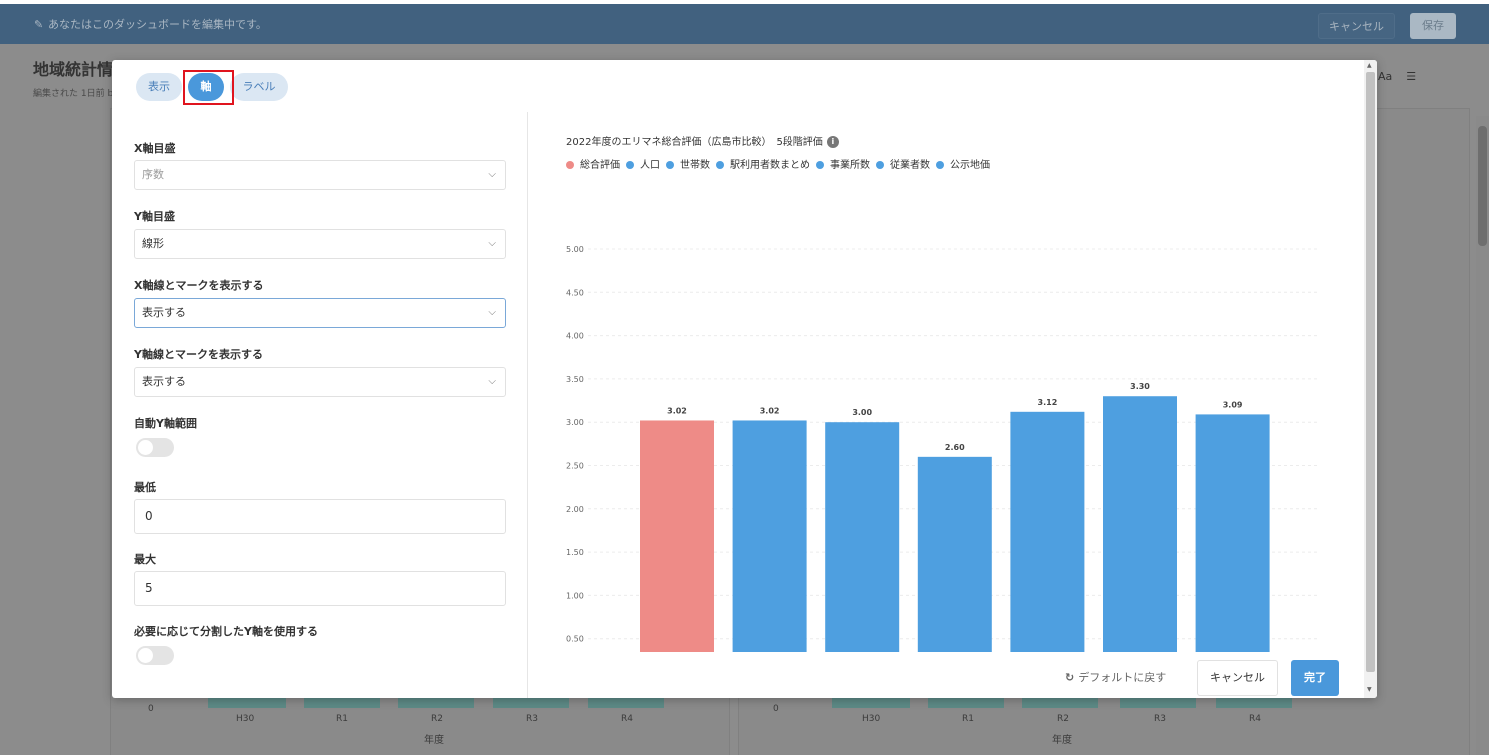 The image size is (1489, 755). Describe the element at coordinates (1315, 678) in the screenshot. I see `done-button: 完了` at that location.